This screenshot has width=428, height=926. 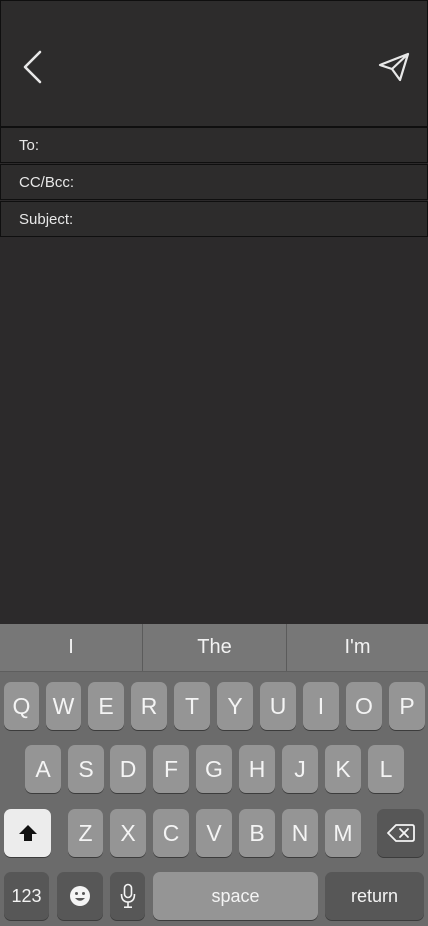 What do you see at coordinates (253, 182) in the screenshot?
I see `cc-bcc-input` at bounding box center [253, 182].